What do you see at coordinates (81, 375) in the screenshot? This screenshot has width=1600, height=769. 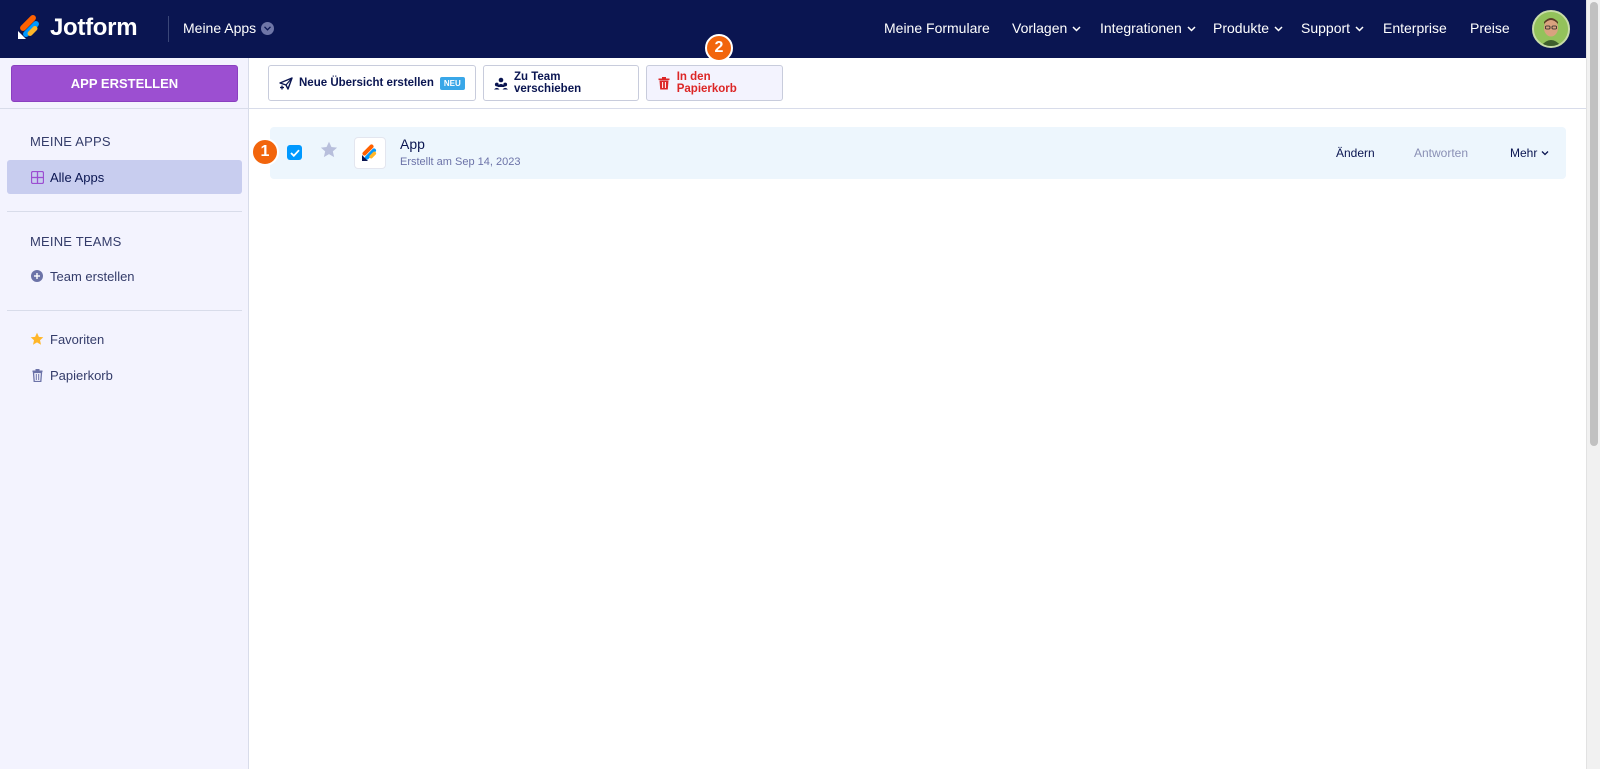 I see `sidebar-item-label: Papierkorb` at bounding box center [81, 375].